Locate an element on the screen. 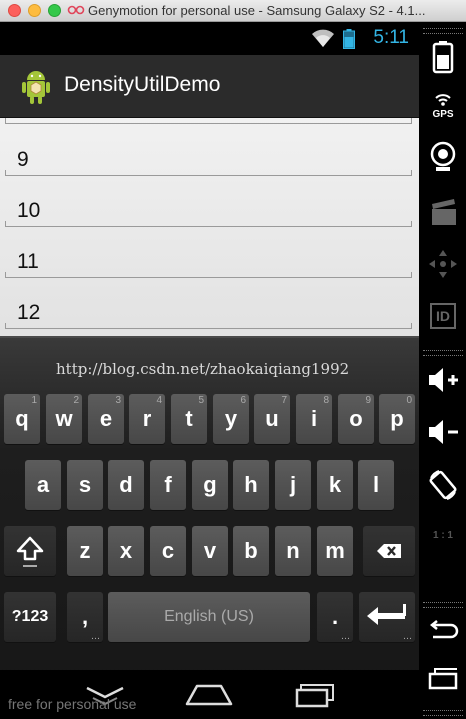 Image resolution: width=466 pixels, height=719 pixels. list-item-text: 11 is located at coordinates (28, 261).